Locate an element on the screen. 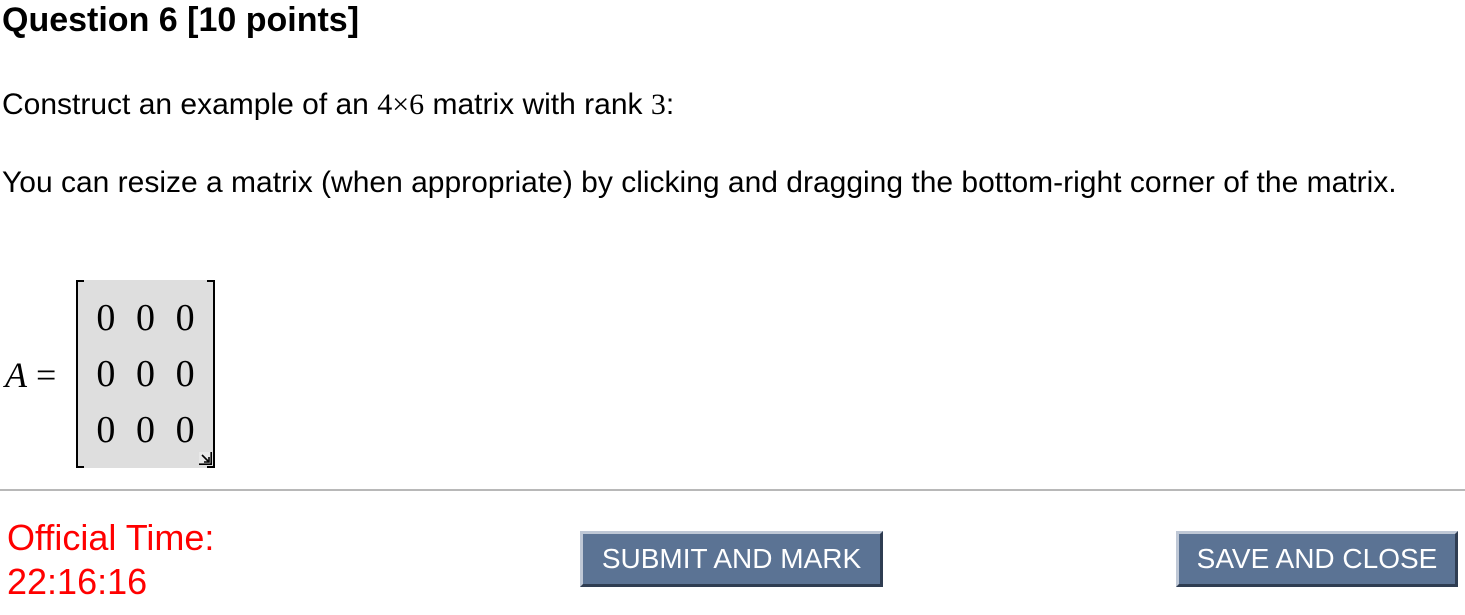  matrix-cell-r1-c1: 0 is located at coordinates (106, 318).